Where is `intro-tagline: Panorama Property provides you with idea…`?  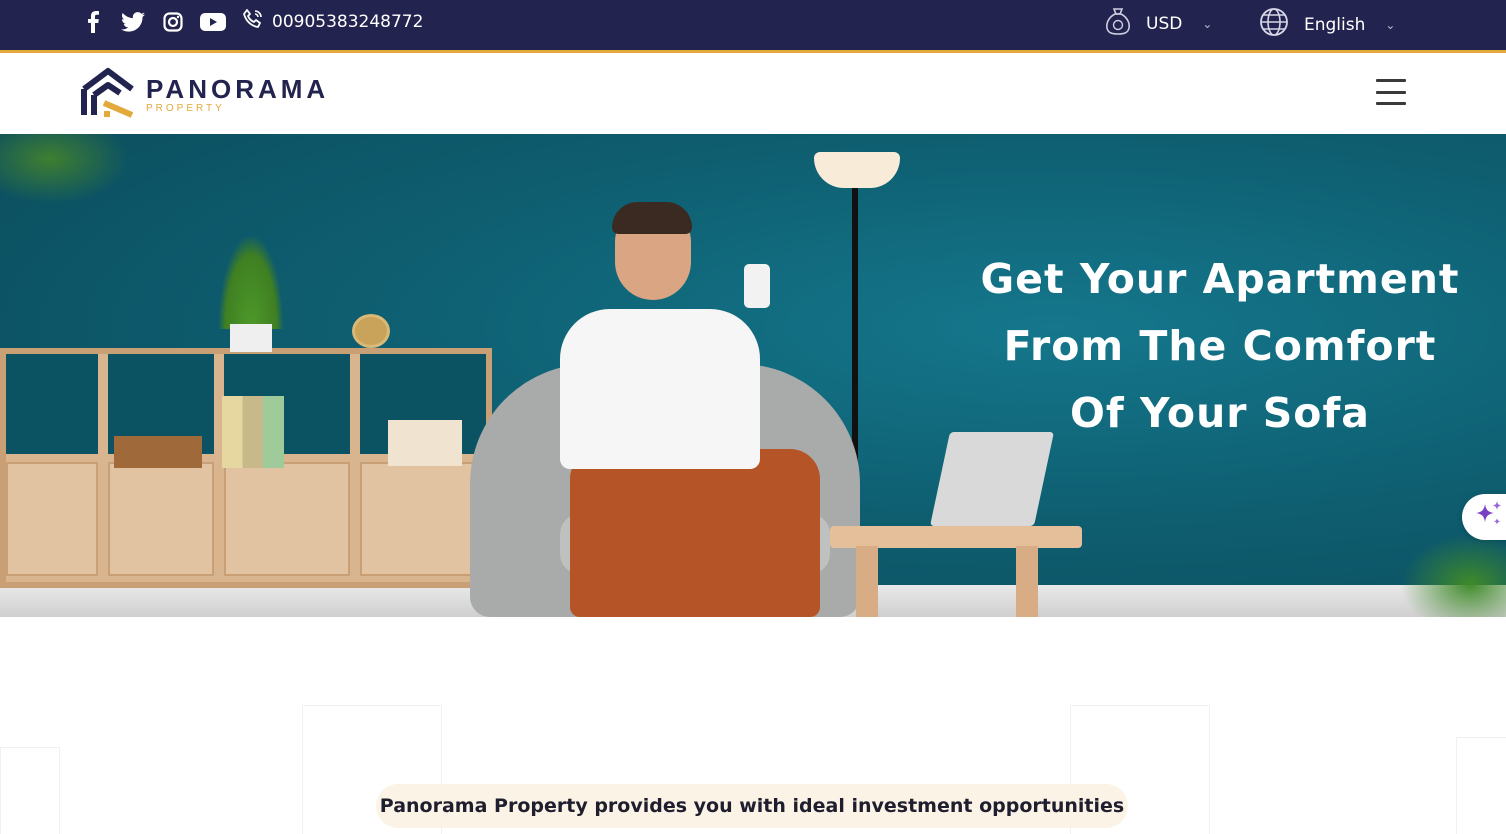 intro-tagline: Panorama Property provides you with idea… is located at coordinates (752, 806).